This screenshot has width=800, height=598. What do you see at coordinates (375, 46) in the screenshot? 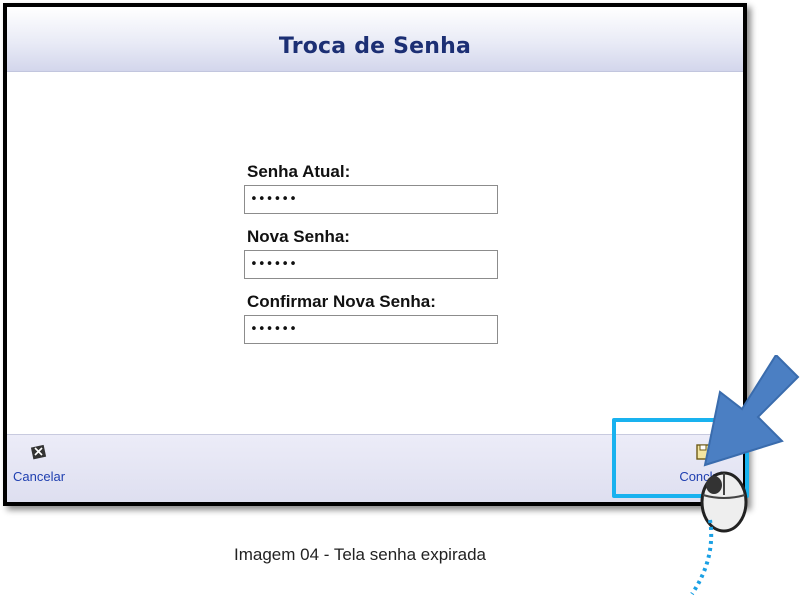
I see `dialog-title: Troca de Senha` at bounding box center [375, 46].